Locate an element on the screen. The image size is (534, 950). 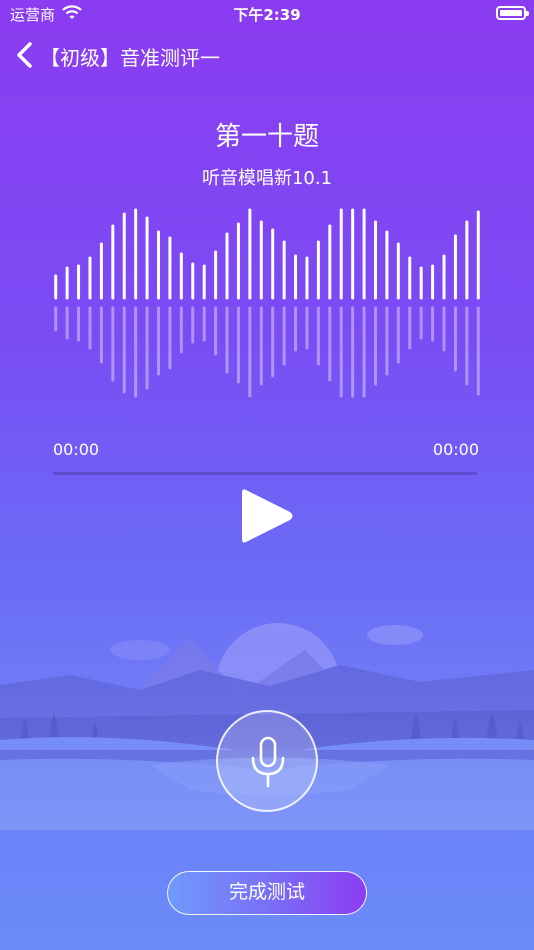
page-title: 【初级】音准测评一 is located at coordinates (130, 58).